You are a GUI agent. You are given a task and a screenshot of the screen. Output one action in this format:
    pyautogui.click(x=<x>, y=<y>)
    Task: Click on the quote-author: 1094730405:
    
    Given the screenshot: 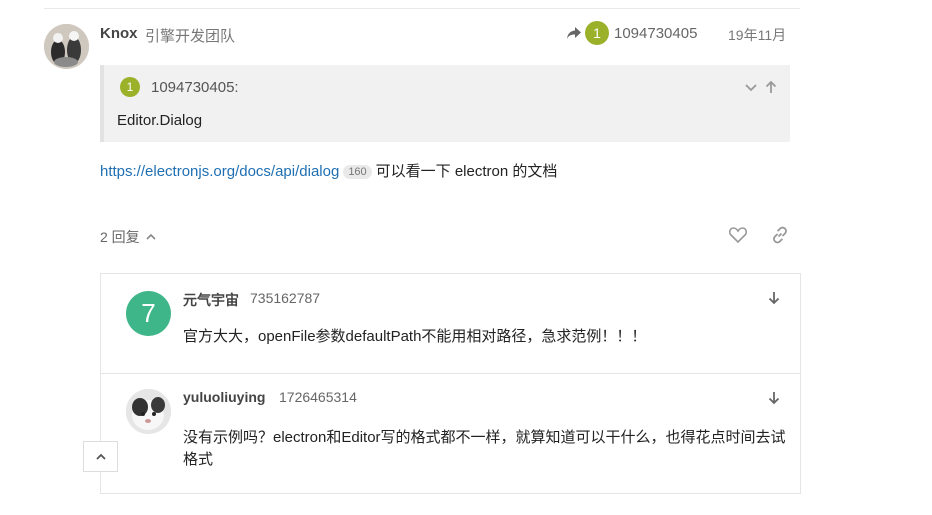 What is the action you would take?
    pyautogui.click(x=195, y=87)
    